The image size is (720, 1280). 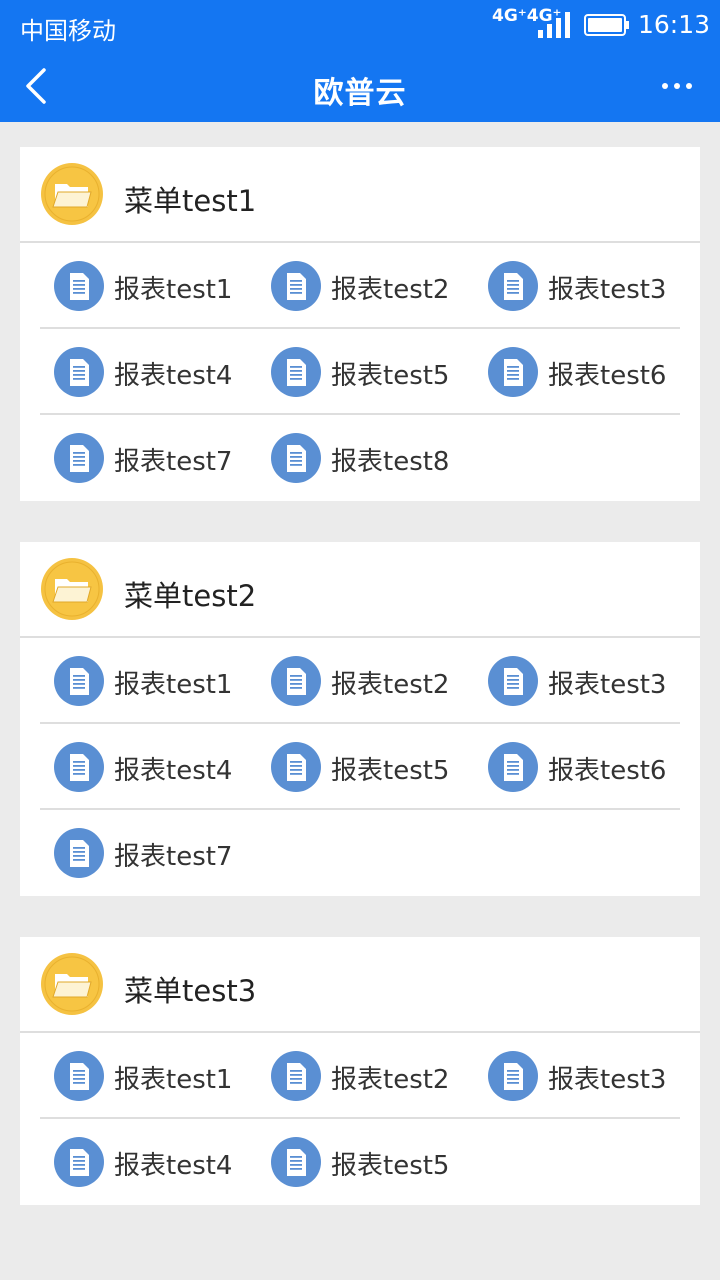 What do you see at coordinates (190, 991) in the screenshot?
I see `menu-title: 菜单test3` at bounding box center [190, 991].